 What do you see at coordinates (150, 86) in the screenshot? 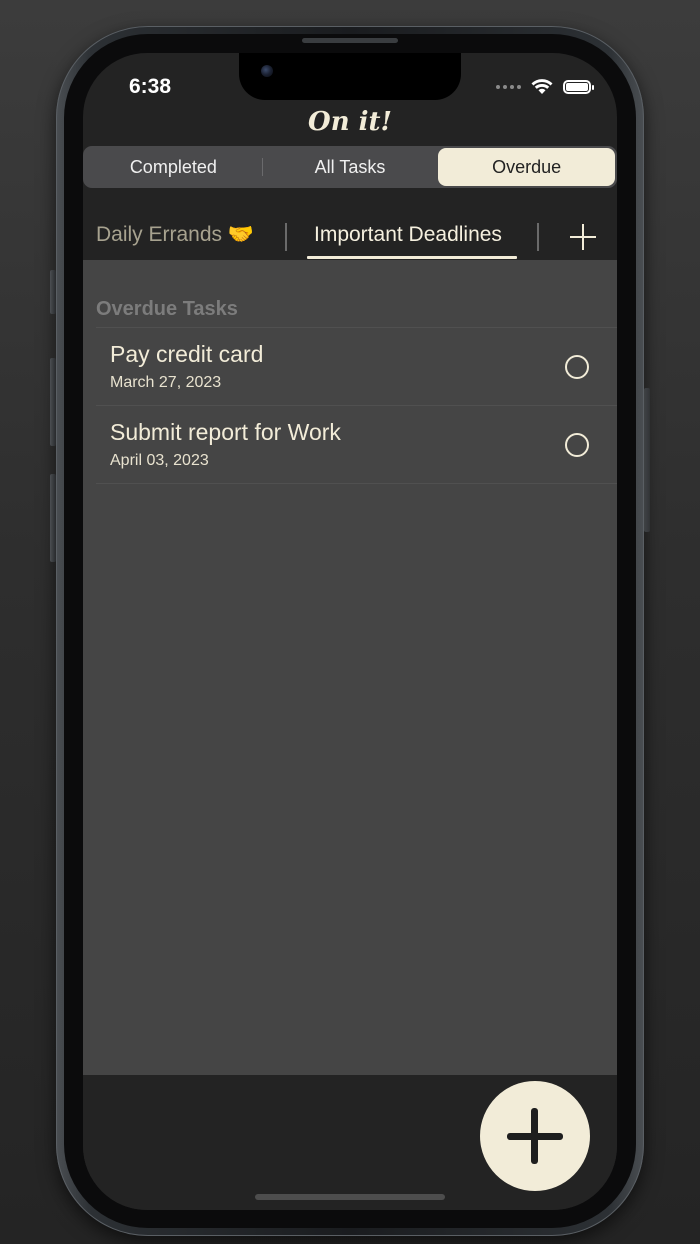
I see `status-time: 6:38` at bounding box center [150, 86].